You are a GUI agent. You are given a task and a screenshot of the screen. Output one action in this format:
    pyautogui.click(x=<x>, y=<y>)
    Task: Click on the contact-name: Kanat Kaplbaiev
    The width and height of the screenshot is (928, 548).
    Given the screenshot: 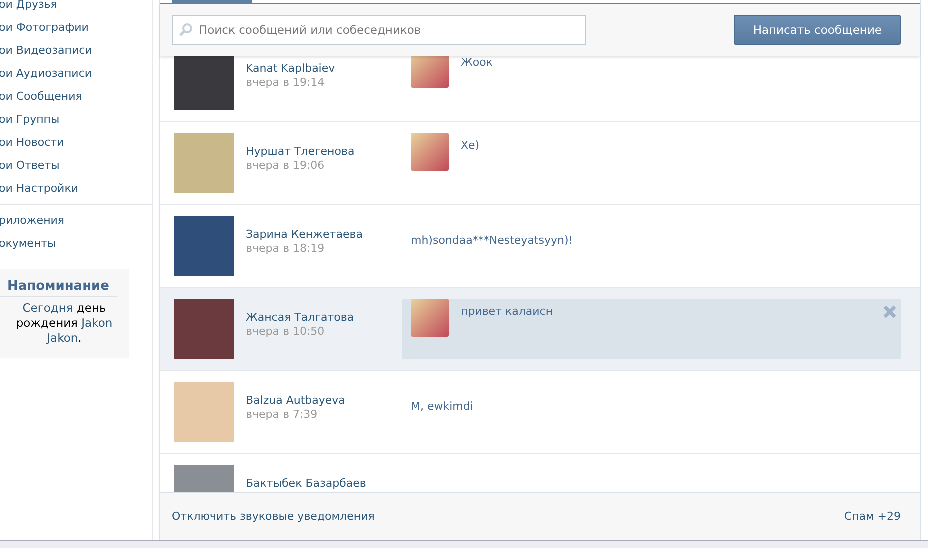 What is the action you would take?
    pyautogui.click(x=324, y=68)
    